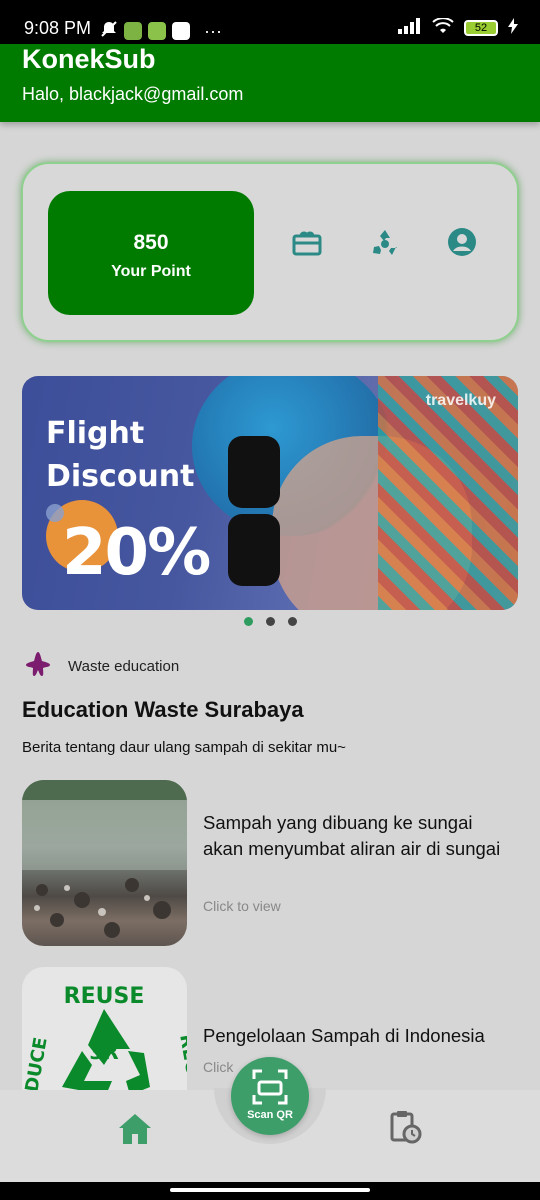 This screenshot has height=1200, width=540. What do you see at coordinates (213, 30) in the screenshot?
I see `more-notifications-icon: ···` at bounding box center [213, 30].